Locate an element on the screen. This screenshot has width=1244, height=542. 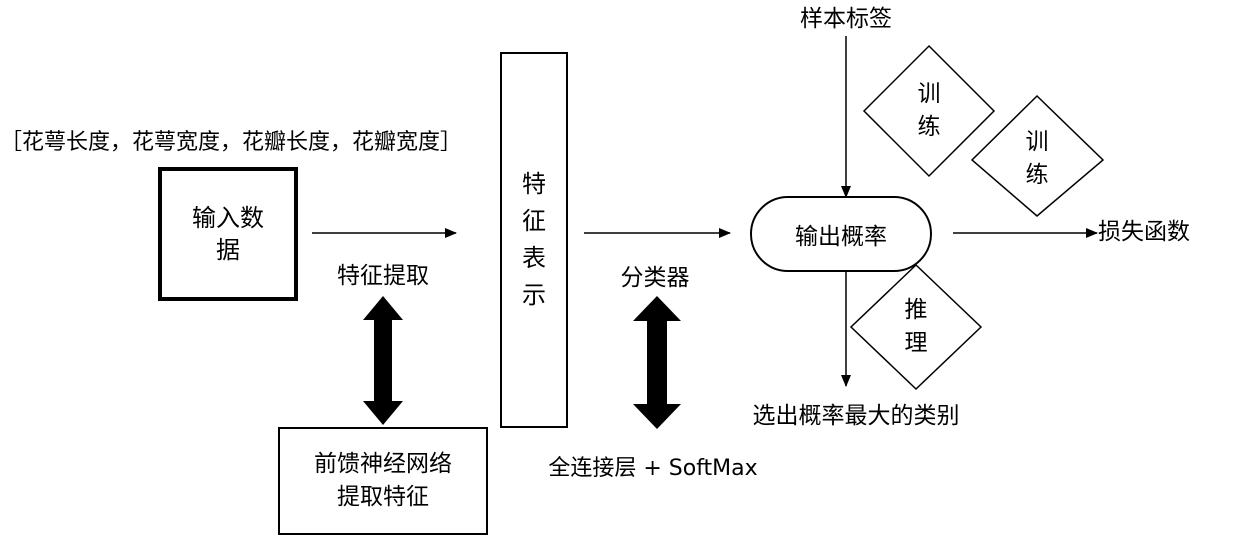
ffn-box: 前馈神经网络 提取特征 is located at coordinates (383, 481).